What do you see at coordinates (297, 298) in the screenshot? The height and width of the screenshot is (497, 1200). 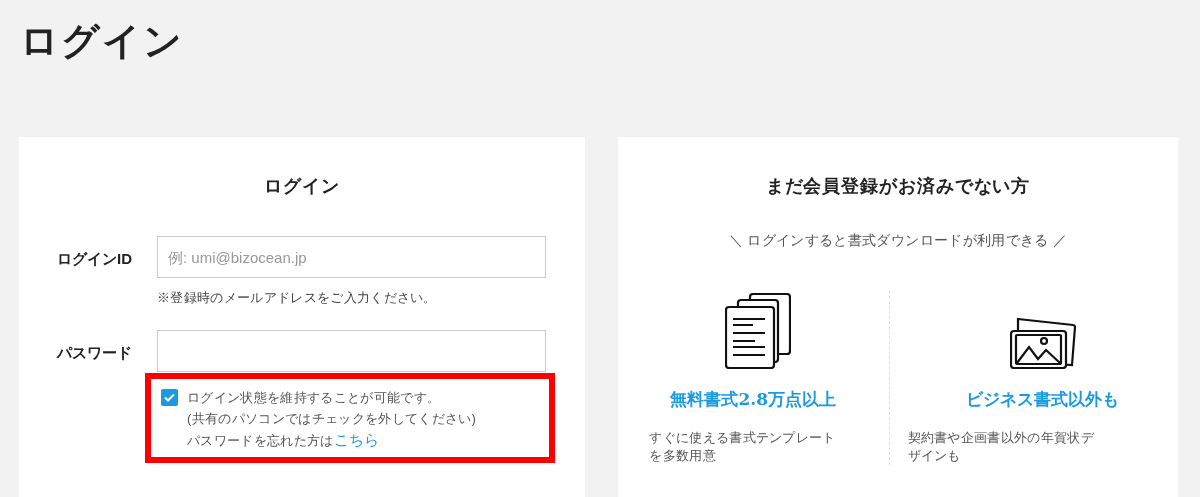 I see `field-hint: ※登録時のメールアドレスをご入力ください。` at bounding box center [297, 298].